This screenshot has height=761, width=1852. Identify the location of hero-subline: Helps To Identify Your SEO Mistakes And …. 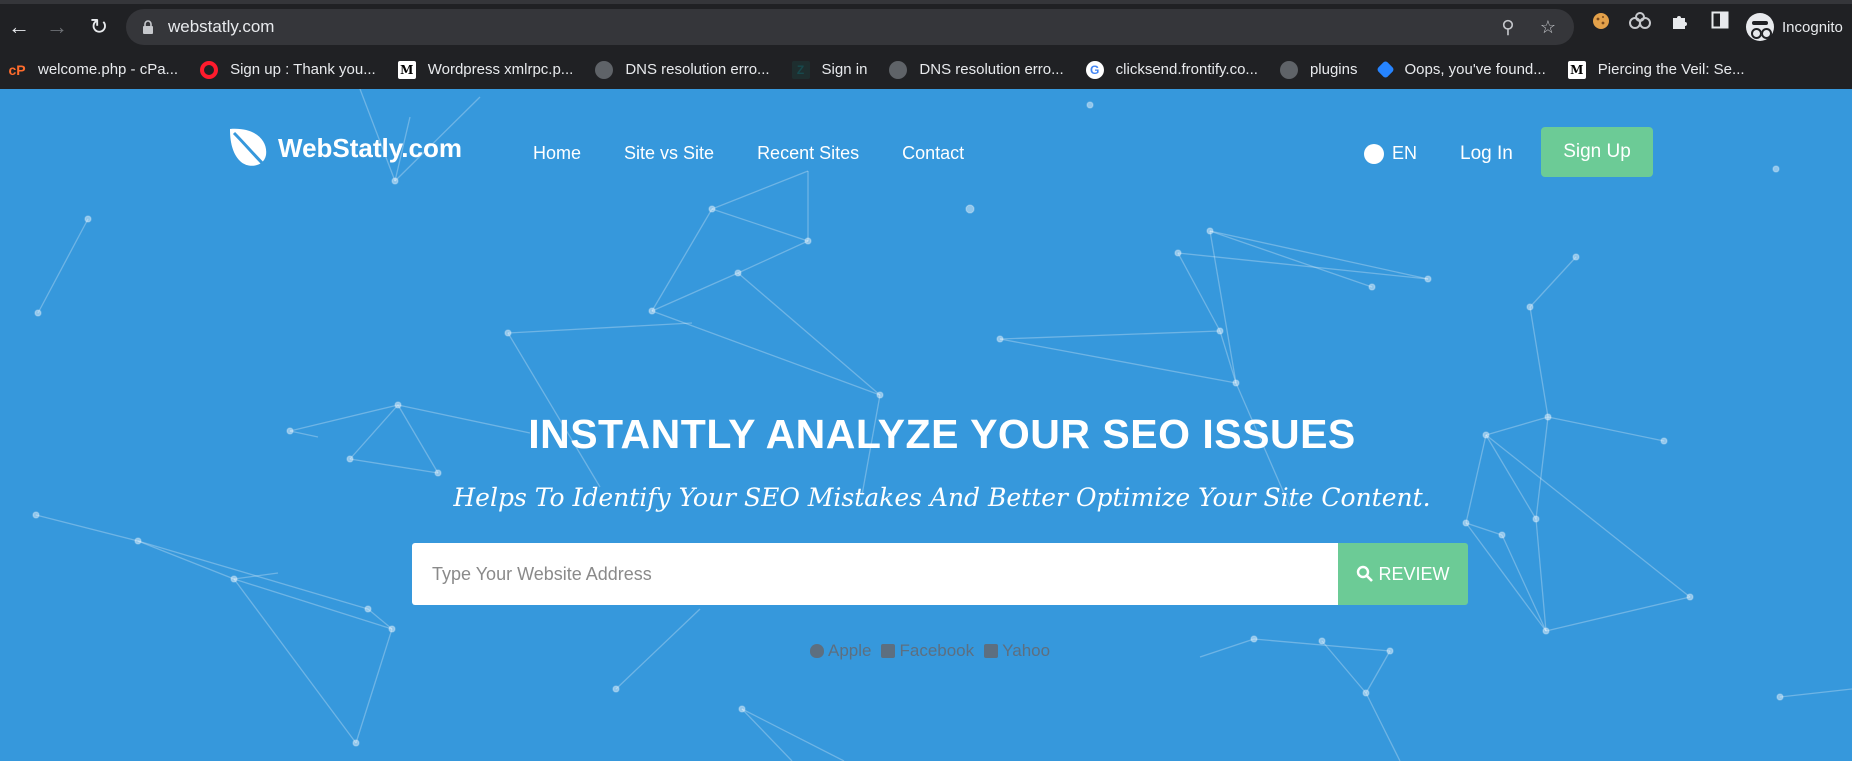
(942, 497).